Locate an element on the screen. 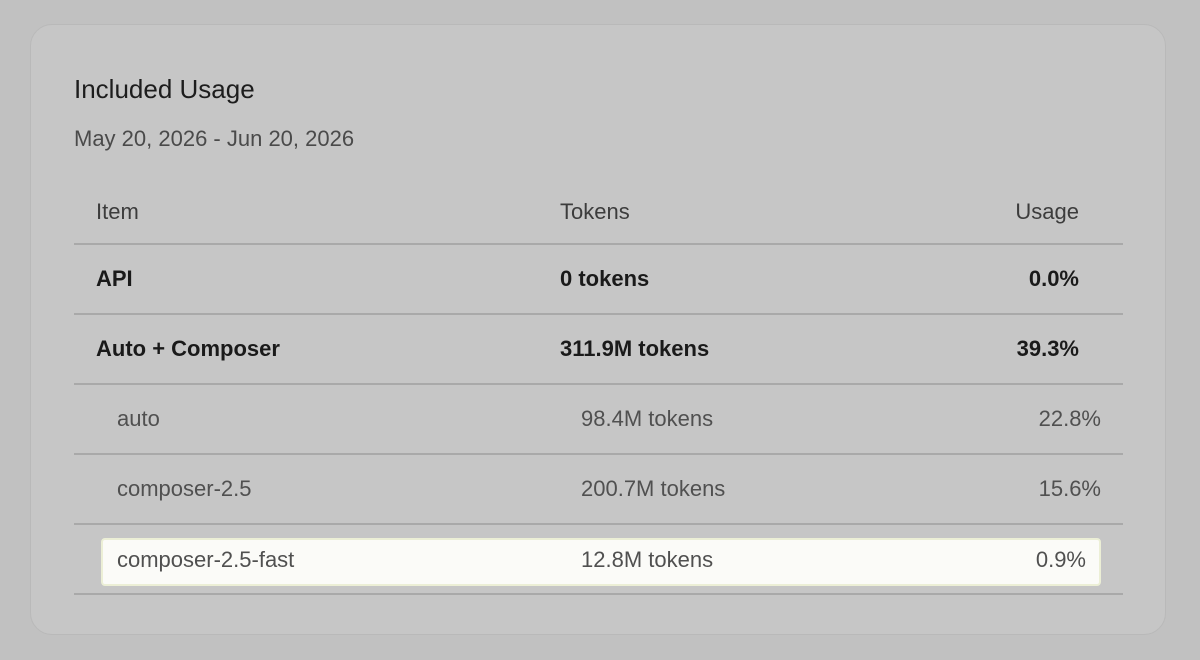 This screenshot has width=1200, height=660. column-header-usage: Usage is located at coordinates (1047, 211).